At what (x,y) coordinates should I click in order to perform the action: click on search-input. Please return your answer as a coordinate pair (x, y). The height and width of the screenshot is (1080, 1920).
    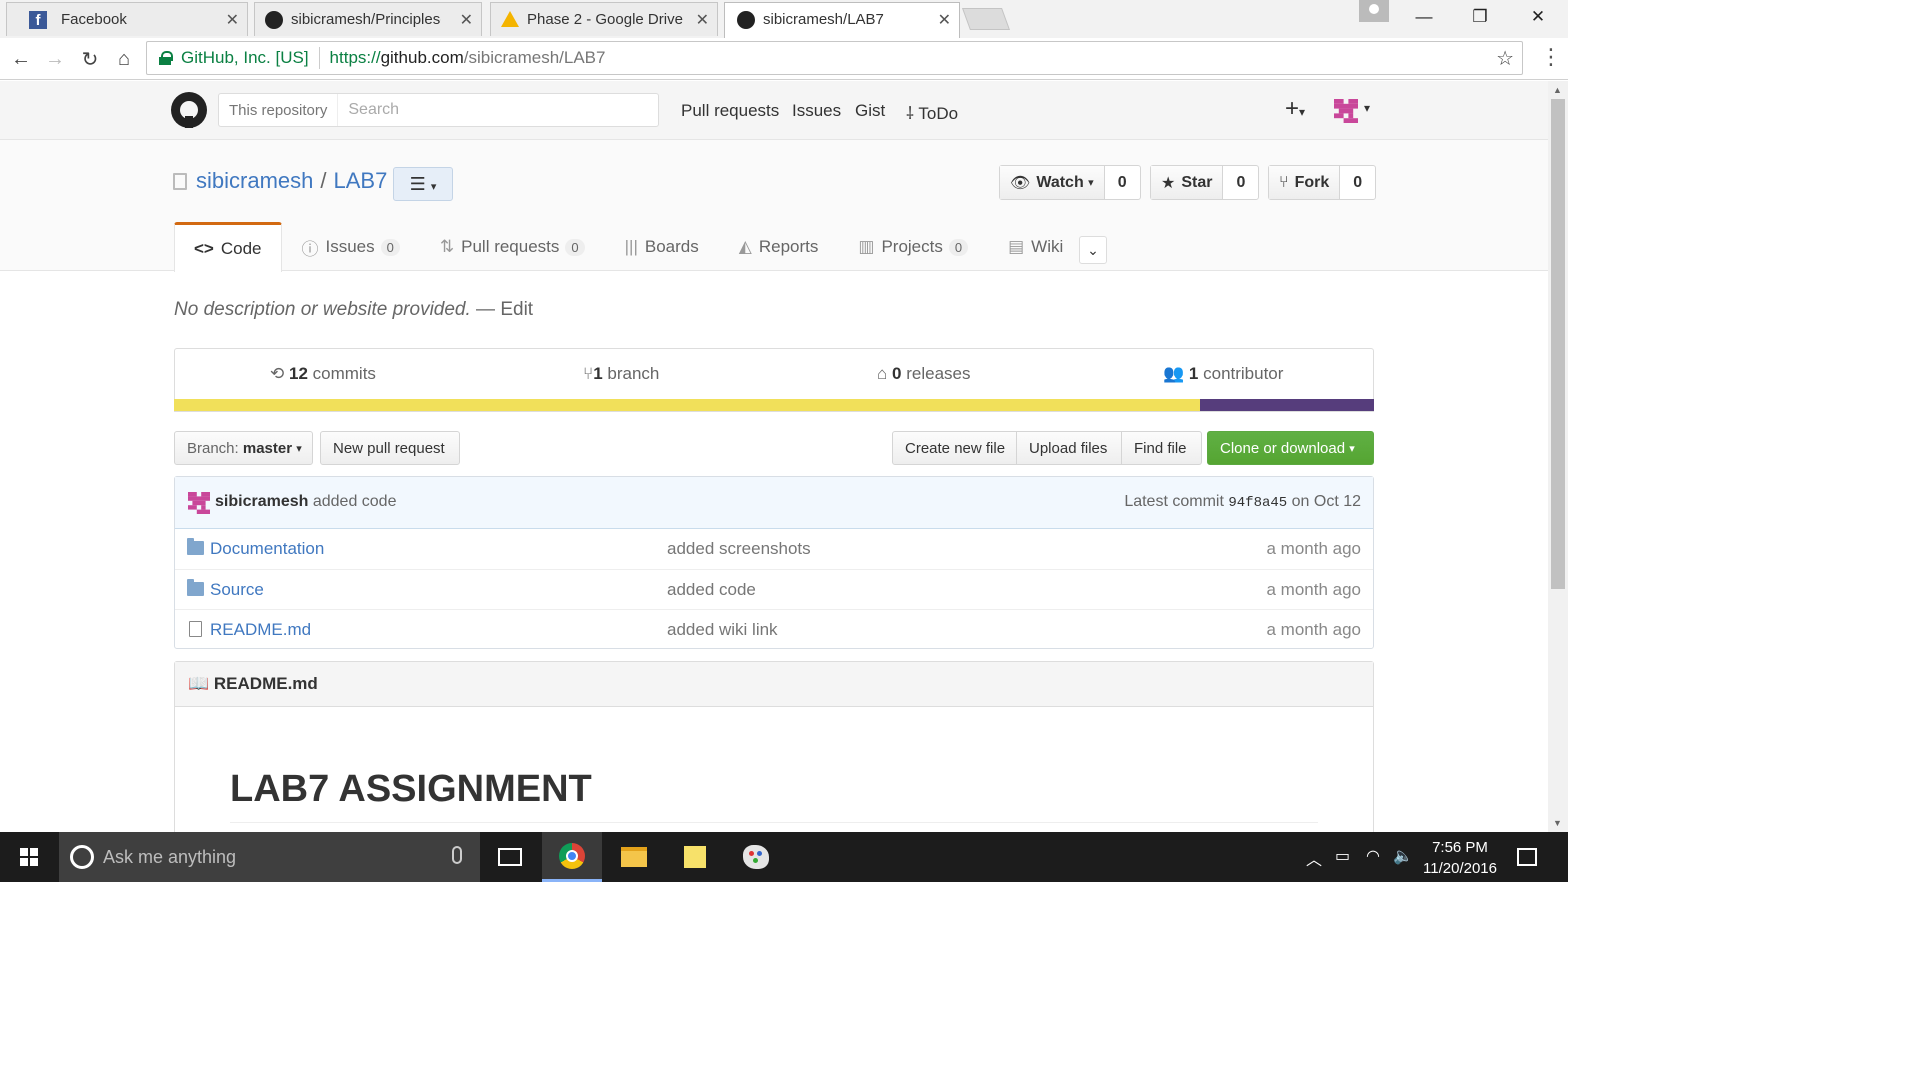
    Looking at the image, I should click on (498, 110).